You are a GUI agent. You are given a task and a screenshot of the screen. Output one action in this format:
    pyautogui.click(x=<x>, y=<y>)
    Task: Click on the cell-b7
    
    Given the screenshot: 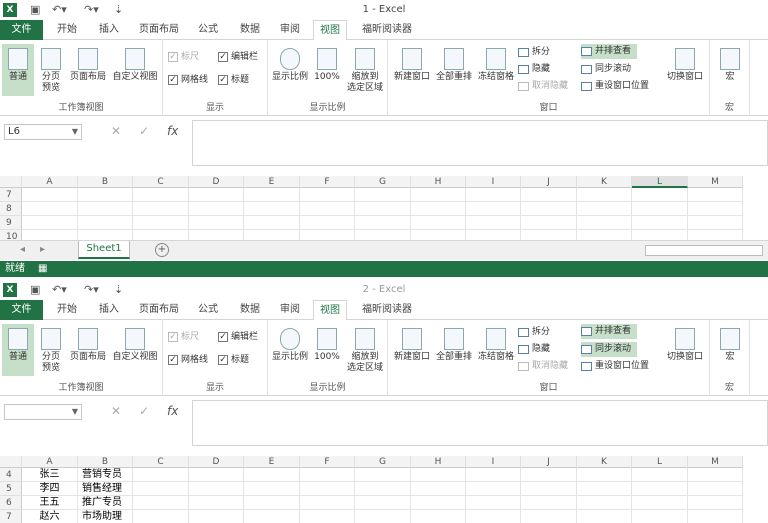 What is the action you would take?
    pyautogui.click(x=105, y=195)
    